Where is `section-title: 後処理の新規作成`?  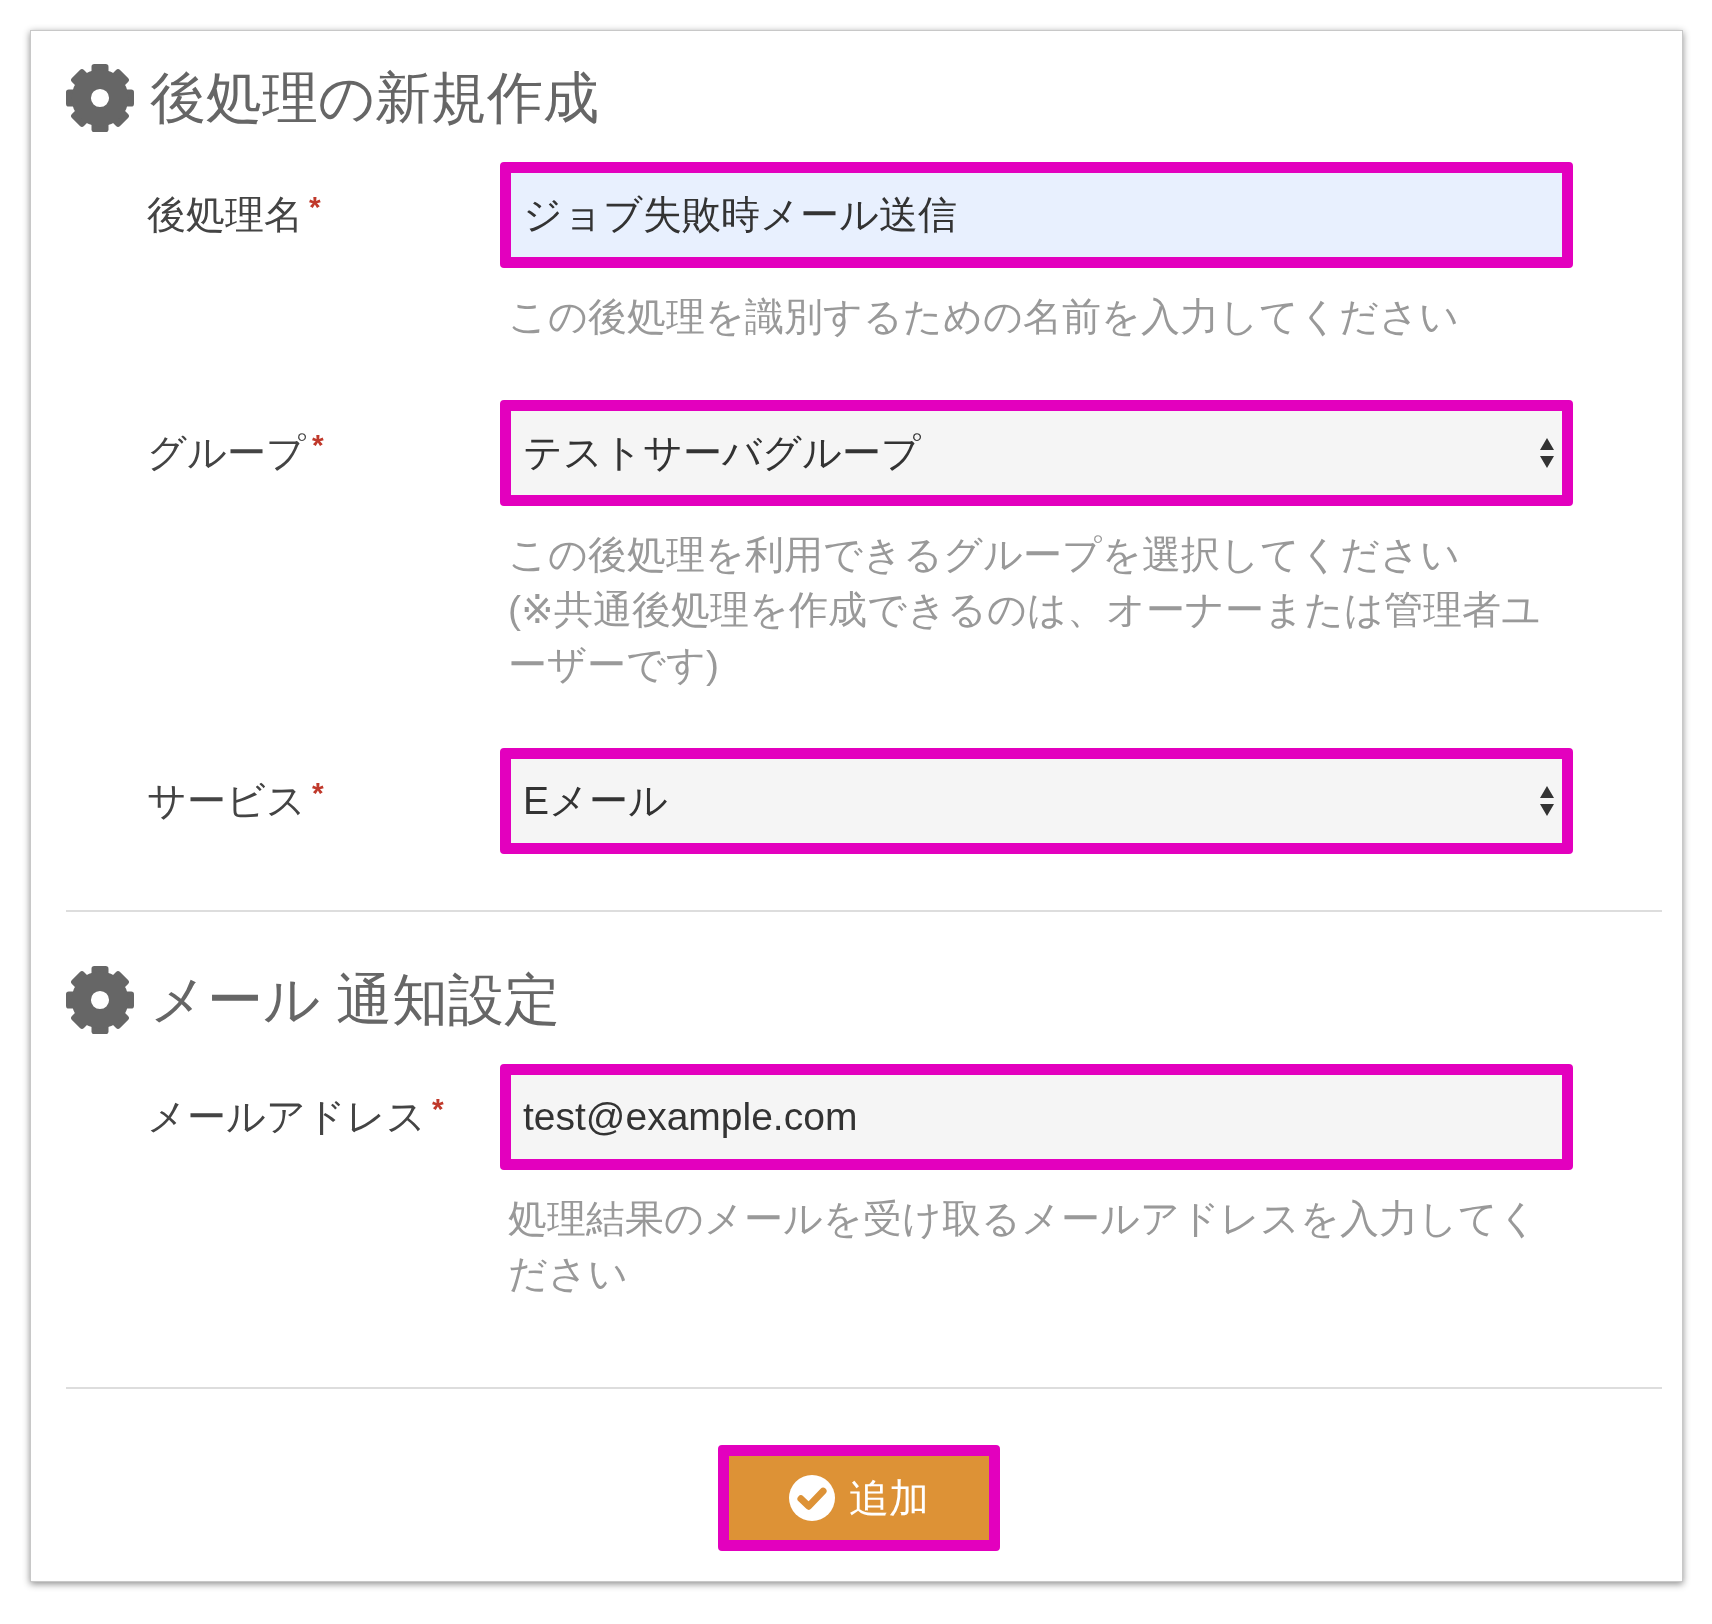 section-title: 後処理の新規作成 is located at coordinates (374, 98).